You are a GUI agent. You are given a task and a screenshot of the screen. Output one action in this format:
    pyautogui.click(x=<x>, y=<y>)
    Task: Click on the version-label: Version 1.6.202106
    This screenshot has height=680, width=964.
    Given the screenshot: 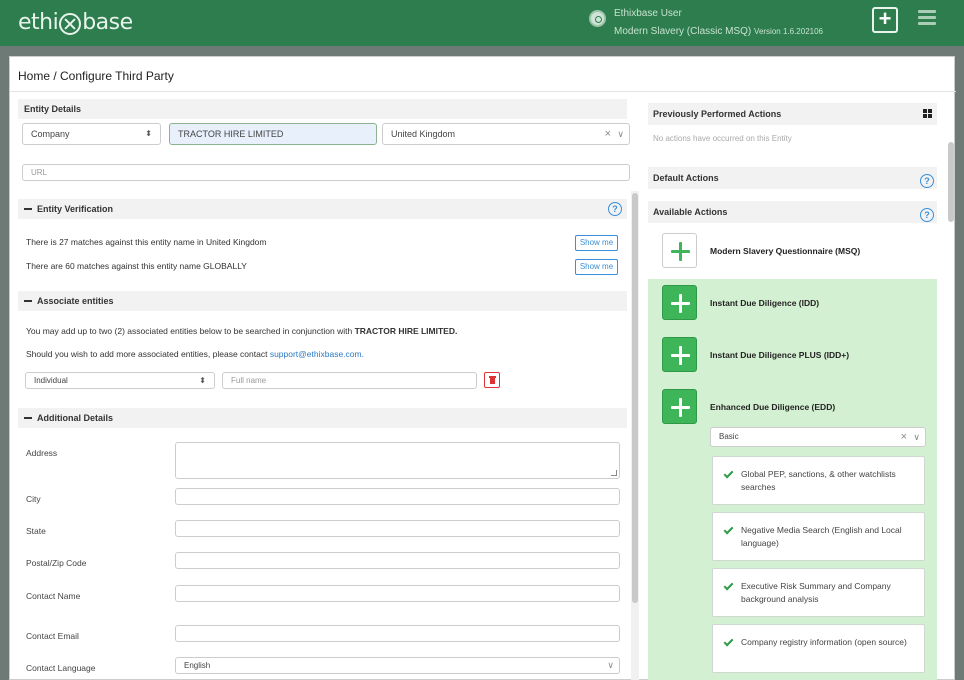 What is the action you would take?
    pyautogui.click(x=788, y=31)
    